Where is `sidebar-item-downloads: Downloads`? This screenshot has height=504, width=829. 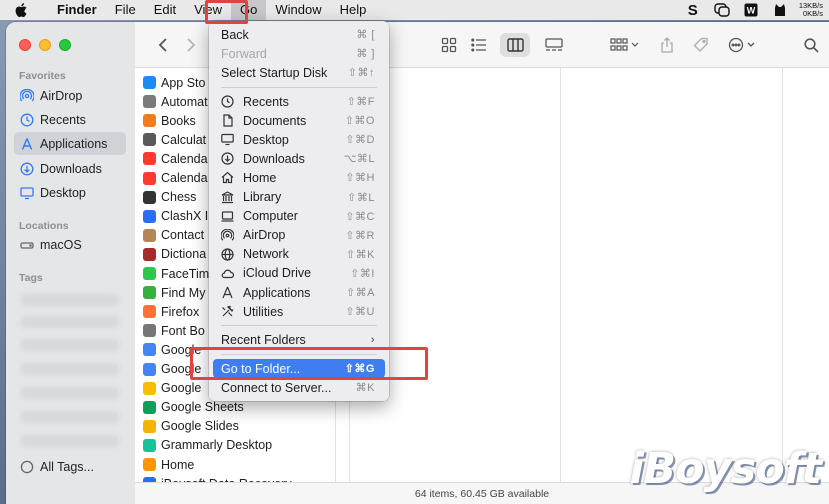 sidebar-item-downloads: Downloads is located at coordinates (70, 168).